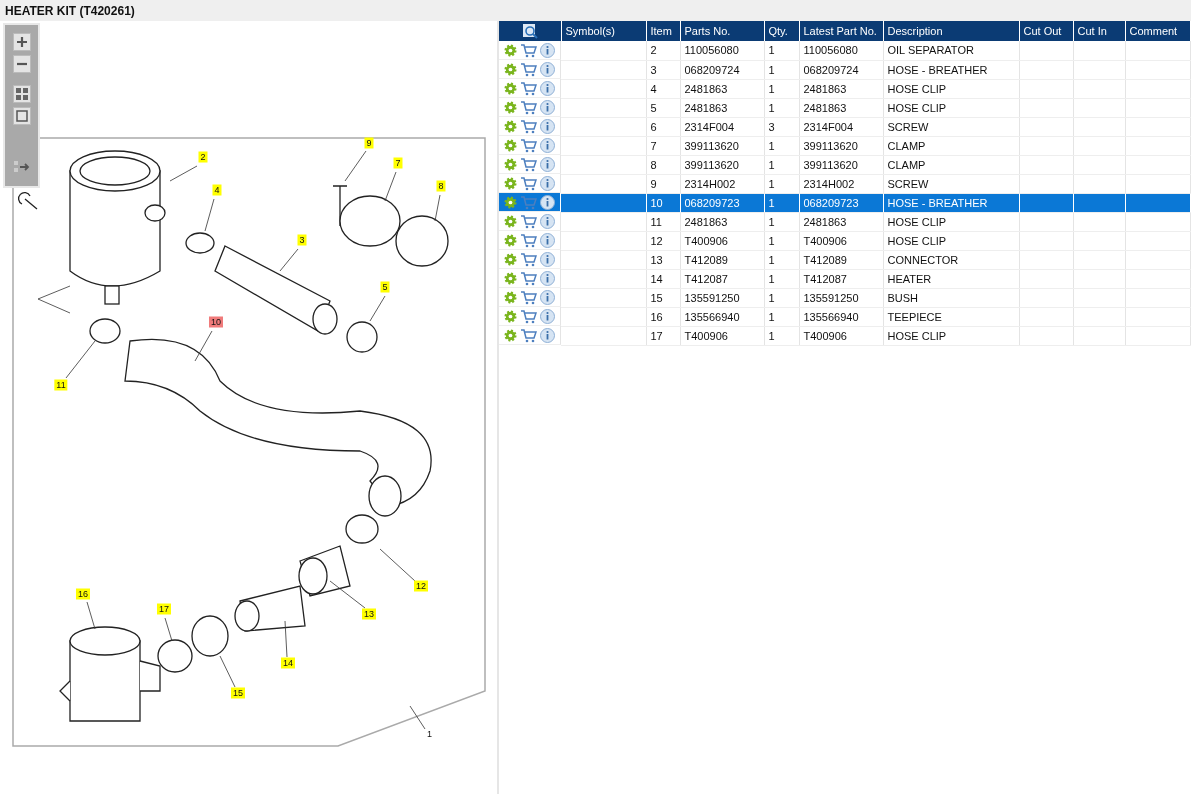 The width and height of the screenshot is (1191, 794). Describe the element at coordinates (844, 69) in the screenshot. I see `table-row: 3 068209724 1 068209724 HOSE - BREATHER` at that location.